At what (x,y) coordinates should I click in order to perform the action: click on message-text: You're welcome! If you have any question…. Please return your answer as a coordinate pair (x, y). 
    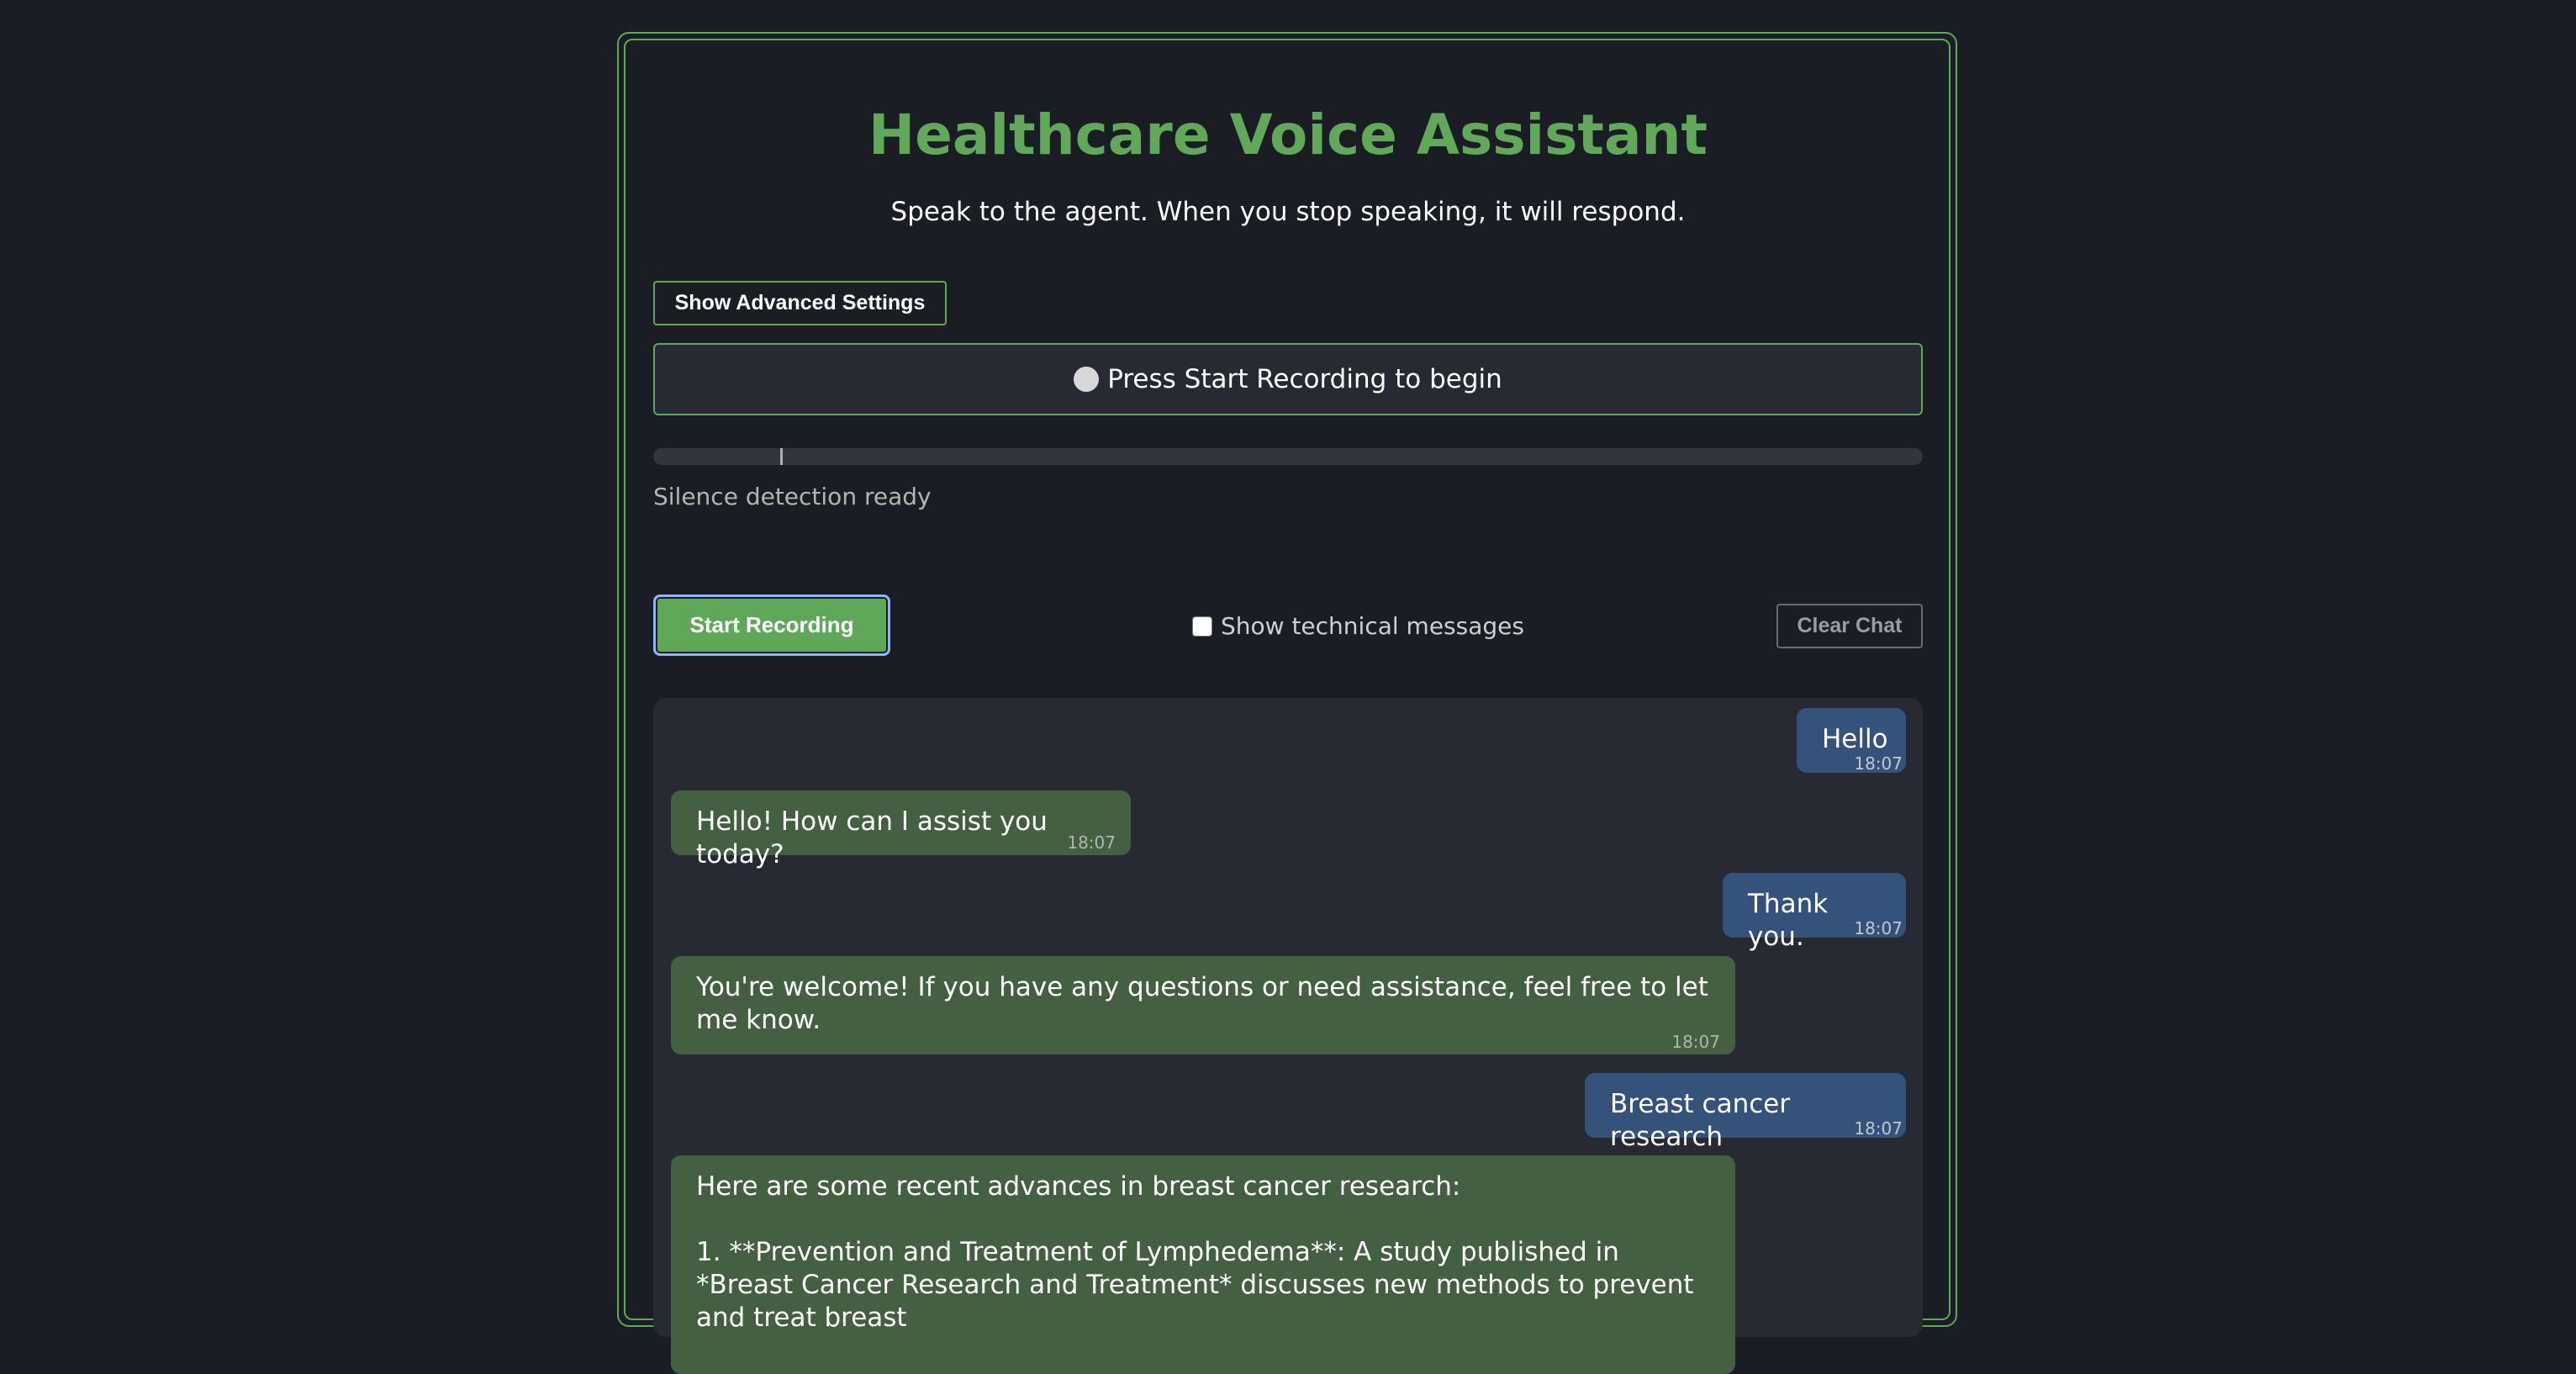
    Looking at the image, I should click on (1206, 1003).